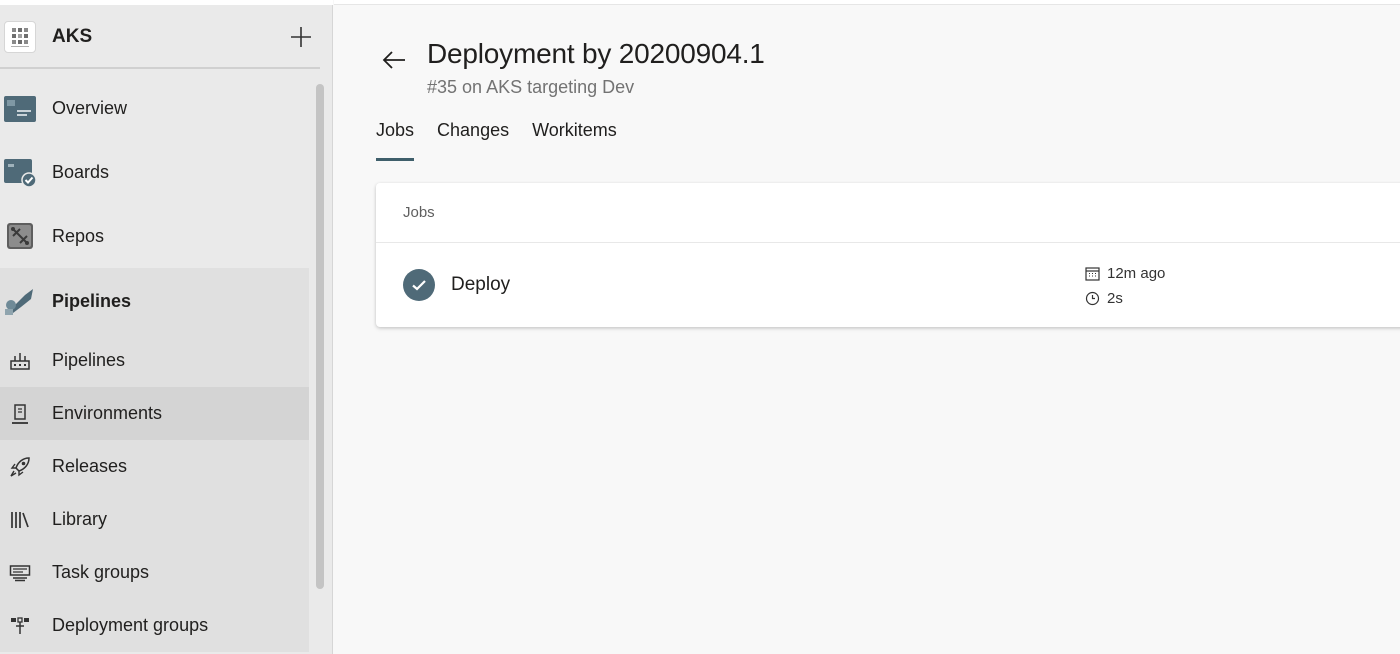 This screenshot has height=654, width=1400. I want to click on tab-jobs: Jobs, so click(395, 140).